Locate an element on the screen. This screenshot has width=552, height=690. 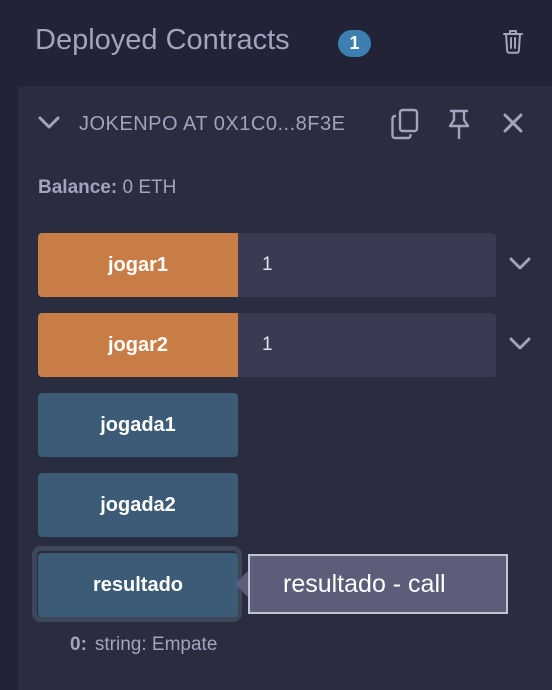
tooltip-arrow is located at coordinates (242, 584).